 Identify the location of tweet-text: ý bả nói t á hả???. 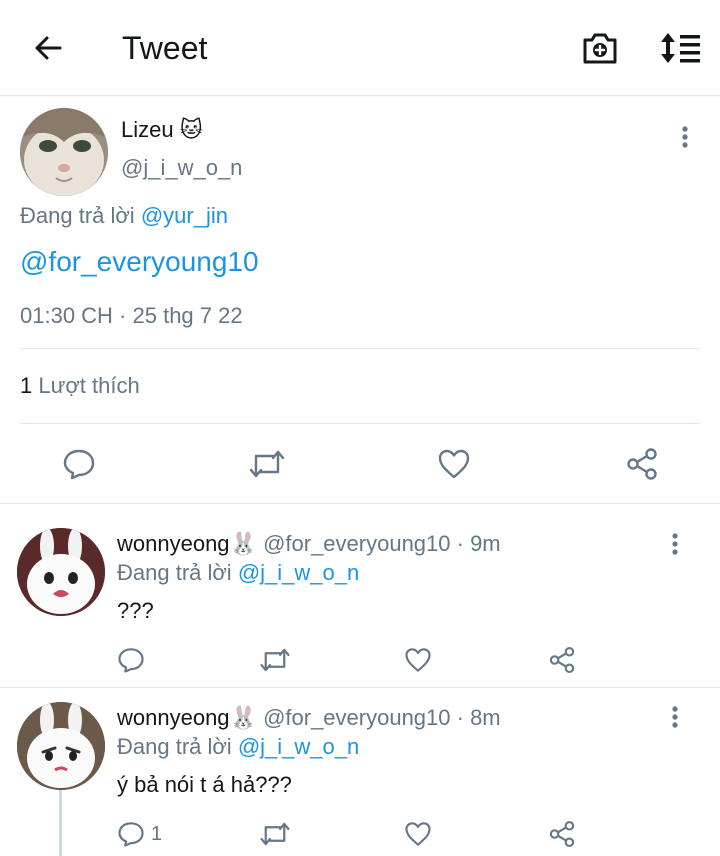
(204, 784).